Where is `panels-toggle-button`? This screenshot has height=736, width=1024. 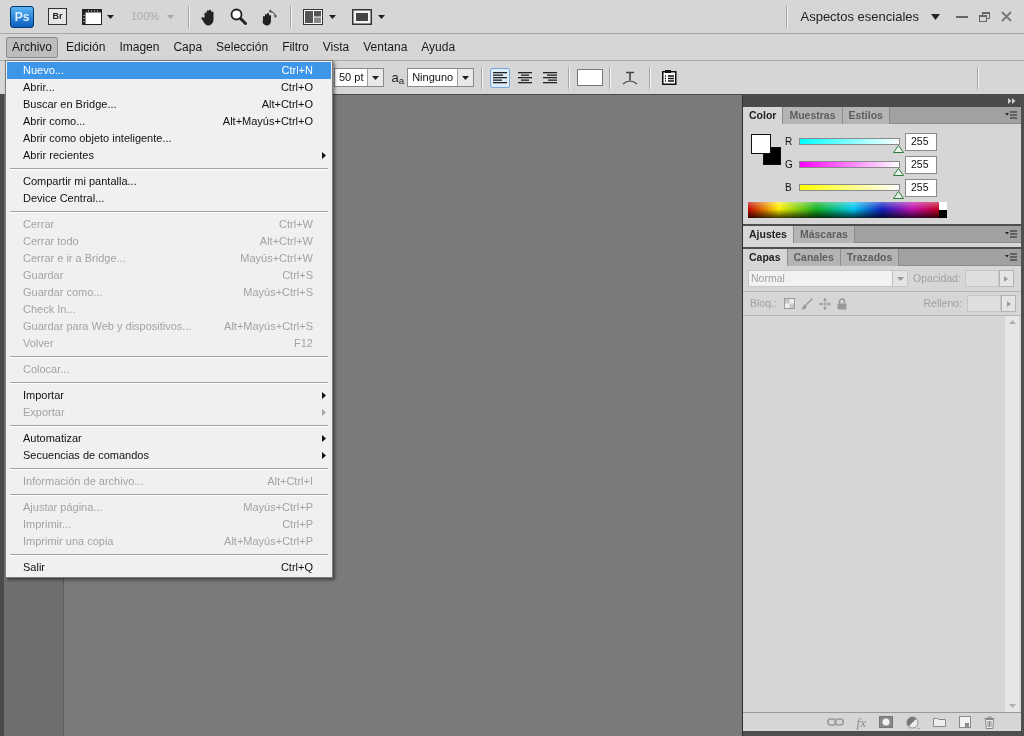
panels-toggle-button is located at coordinates (669, 77).